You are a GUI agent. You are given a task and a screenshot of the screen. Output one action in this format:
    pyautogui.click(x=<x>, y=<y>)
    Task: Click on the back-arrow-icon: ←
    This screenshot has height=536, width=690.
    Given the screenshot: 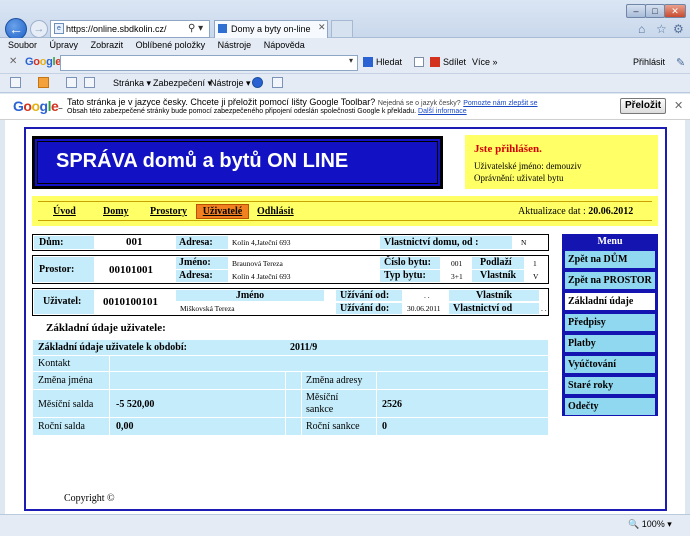 What is the action you would take?
    pyautogui.click(x=16, y=29)
    